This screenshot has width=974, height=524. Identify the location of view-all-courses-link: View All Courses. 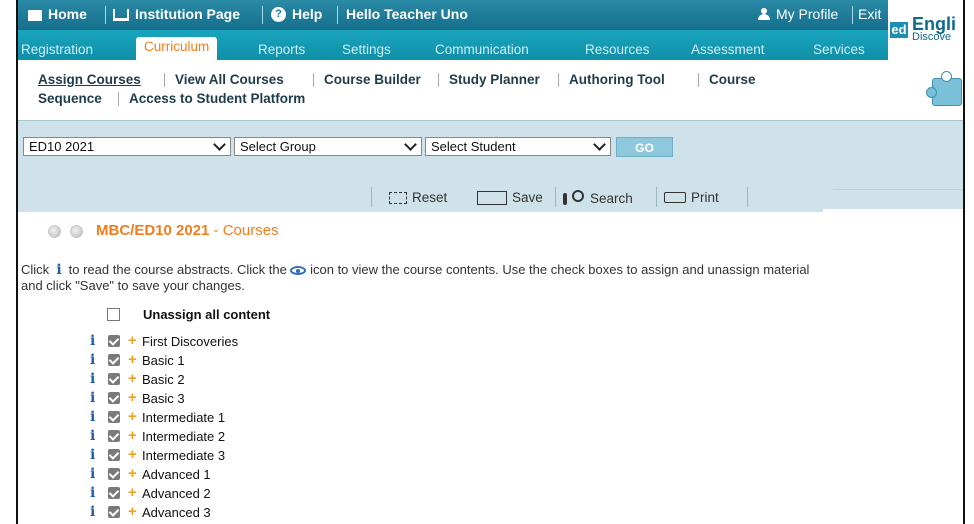
(229, 79).